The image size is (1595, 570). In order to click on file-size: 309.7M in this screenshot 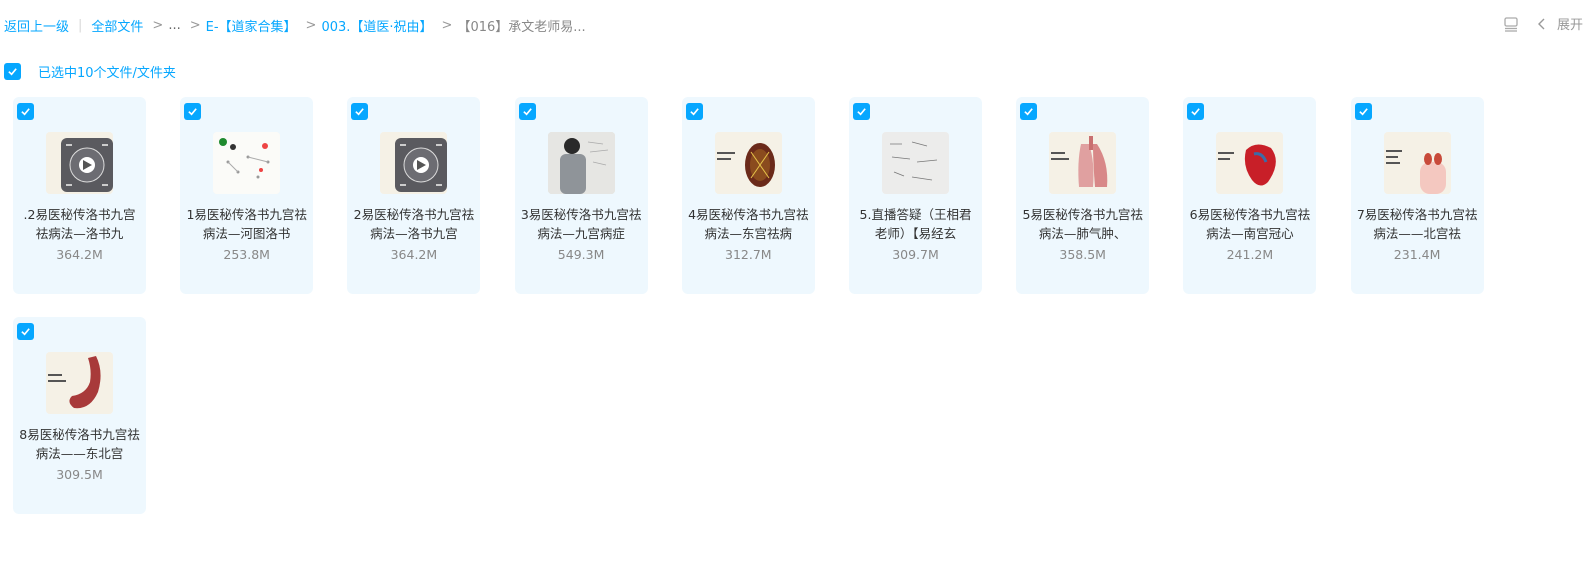, I will do `click(915, 254)`.